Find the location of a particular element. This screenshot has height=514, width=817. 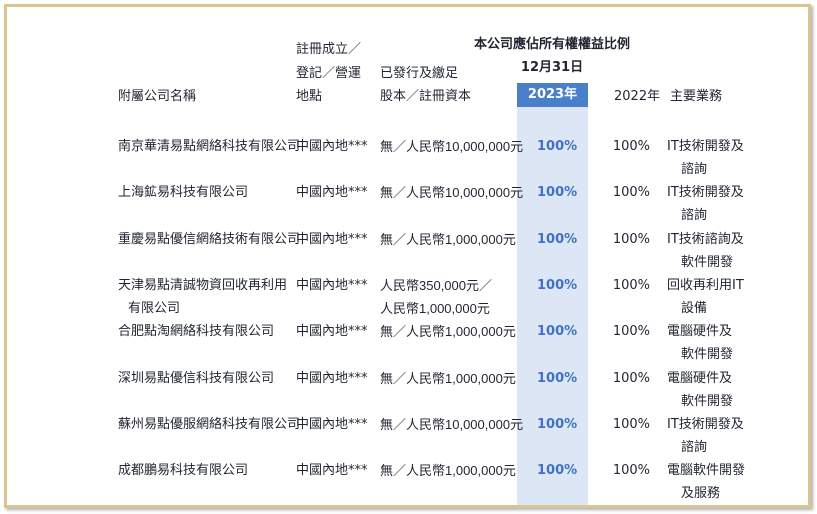

row-company-name: 南京華清易點網絡科技有限公司 is located at coordinates (209, 146).